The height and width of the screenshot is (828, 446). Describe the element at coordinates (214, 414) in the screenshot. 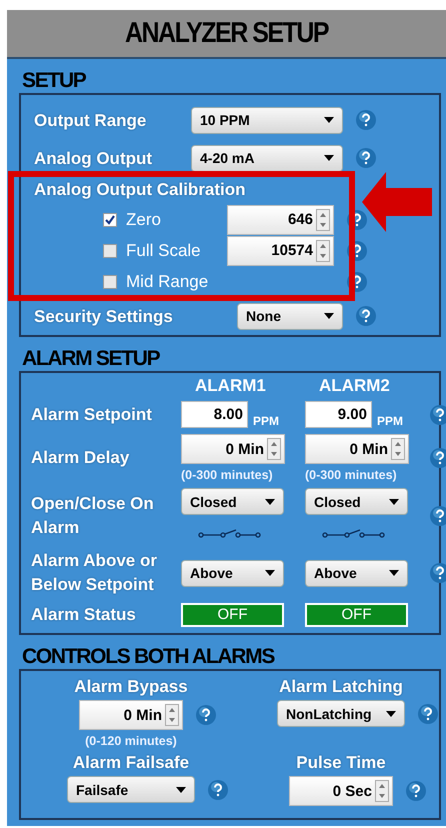

I see `setpoint-field: 8.00` at that location.